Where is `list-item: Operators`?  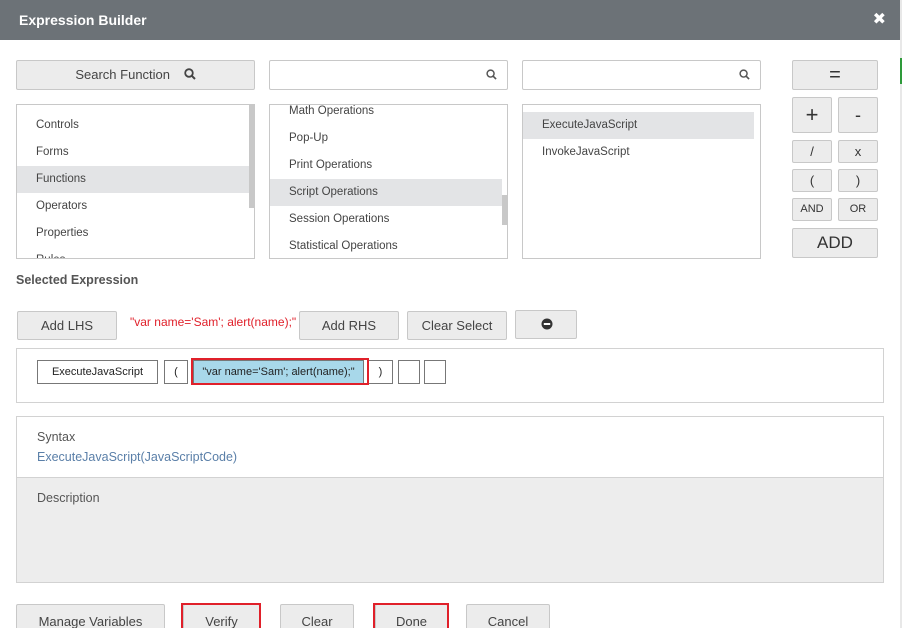 list-item: Operators is located at coordinates (133, 206).